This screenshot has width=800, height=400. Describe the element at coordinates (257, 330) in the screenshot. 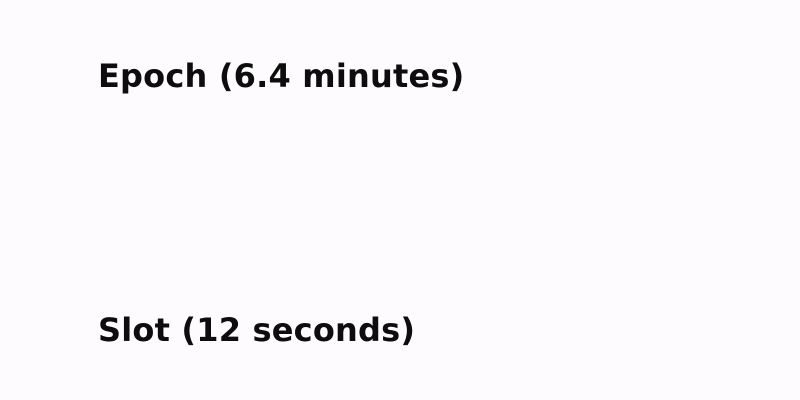

I see `slot-label: Slot (12 seconds)` at that location.